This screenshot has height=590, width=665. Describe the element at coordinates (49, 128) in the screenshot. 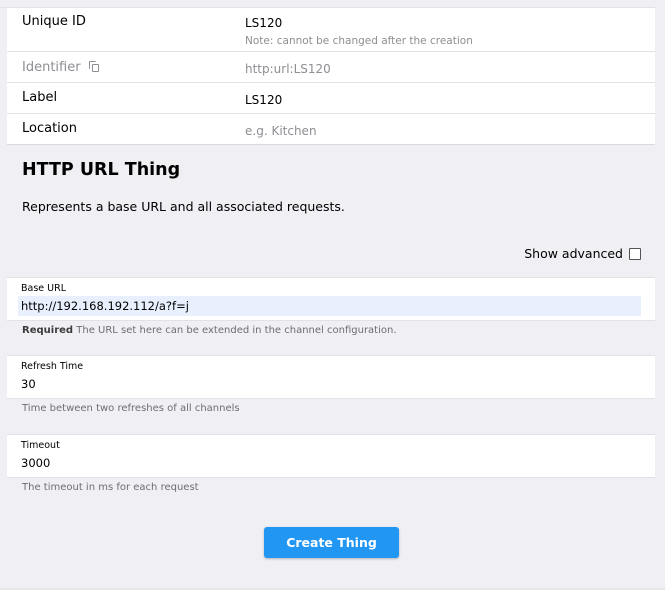

I see `location-label: Location` at that location.